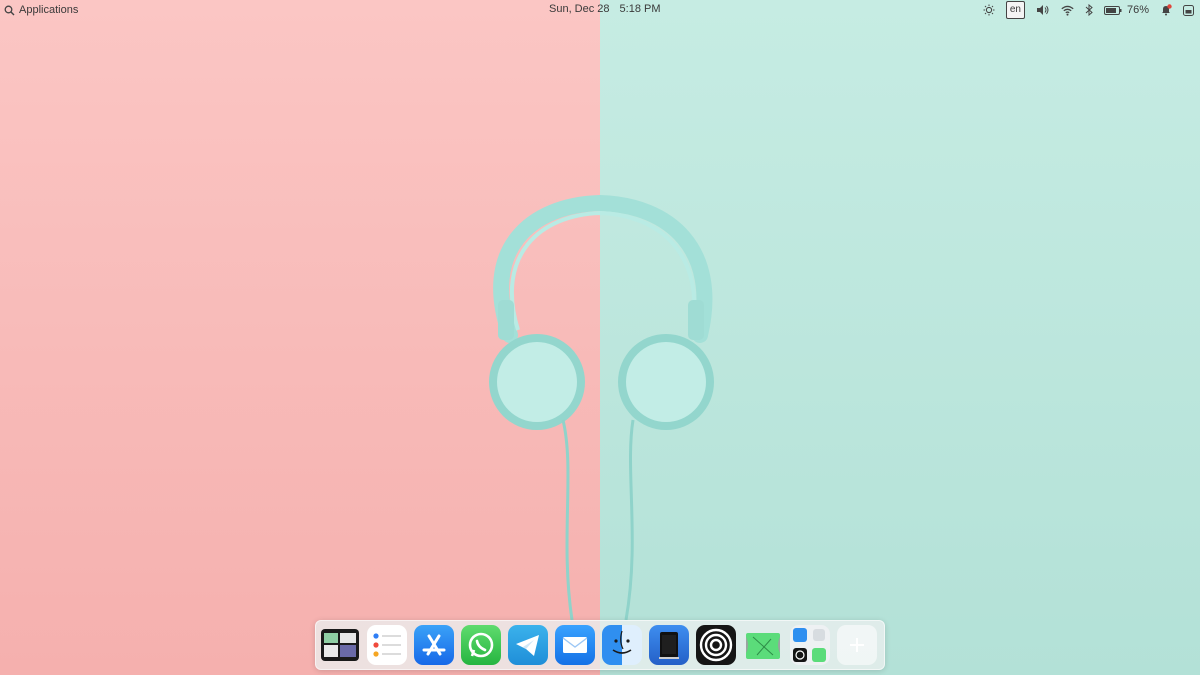 Image resolution: width=1200 pixels, height=675 pixels. Describe the element at coordinates (1166, 10) in the screenshot. I see `notifications-icon` at that location.